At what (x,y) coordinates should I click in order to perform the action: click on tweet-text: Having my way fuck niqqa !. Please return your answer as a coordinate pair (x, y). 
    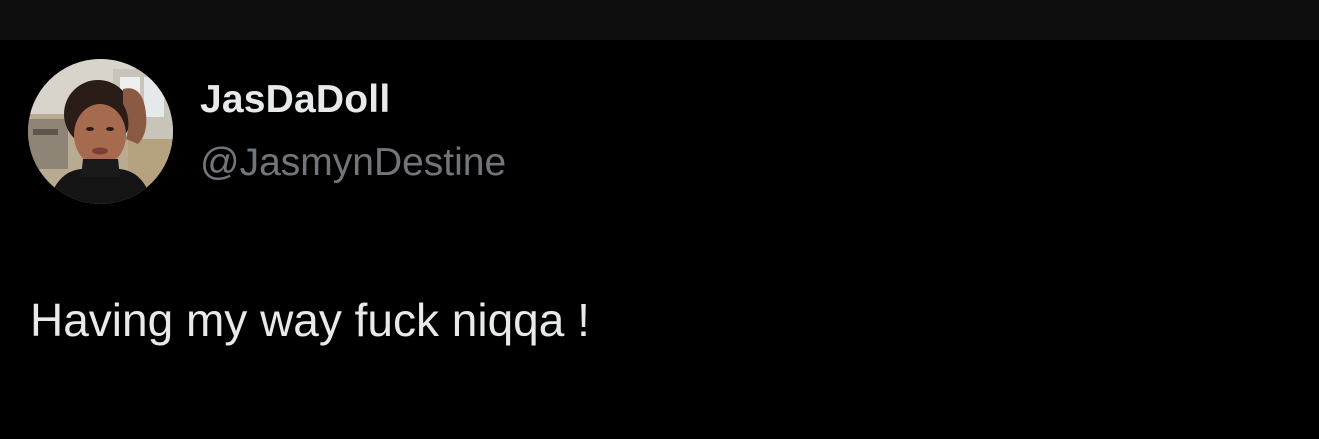
    Looking at the image, I should click on (310, 320).